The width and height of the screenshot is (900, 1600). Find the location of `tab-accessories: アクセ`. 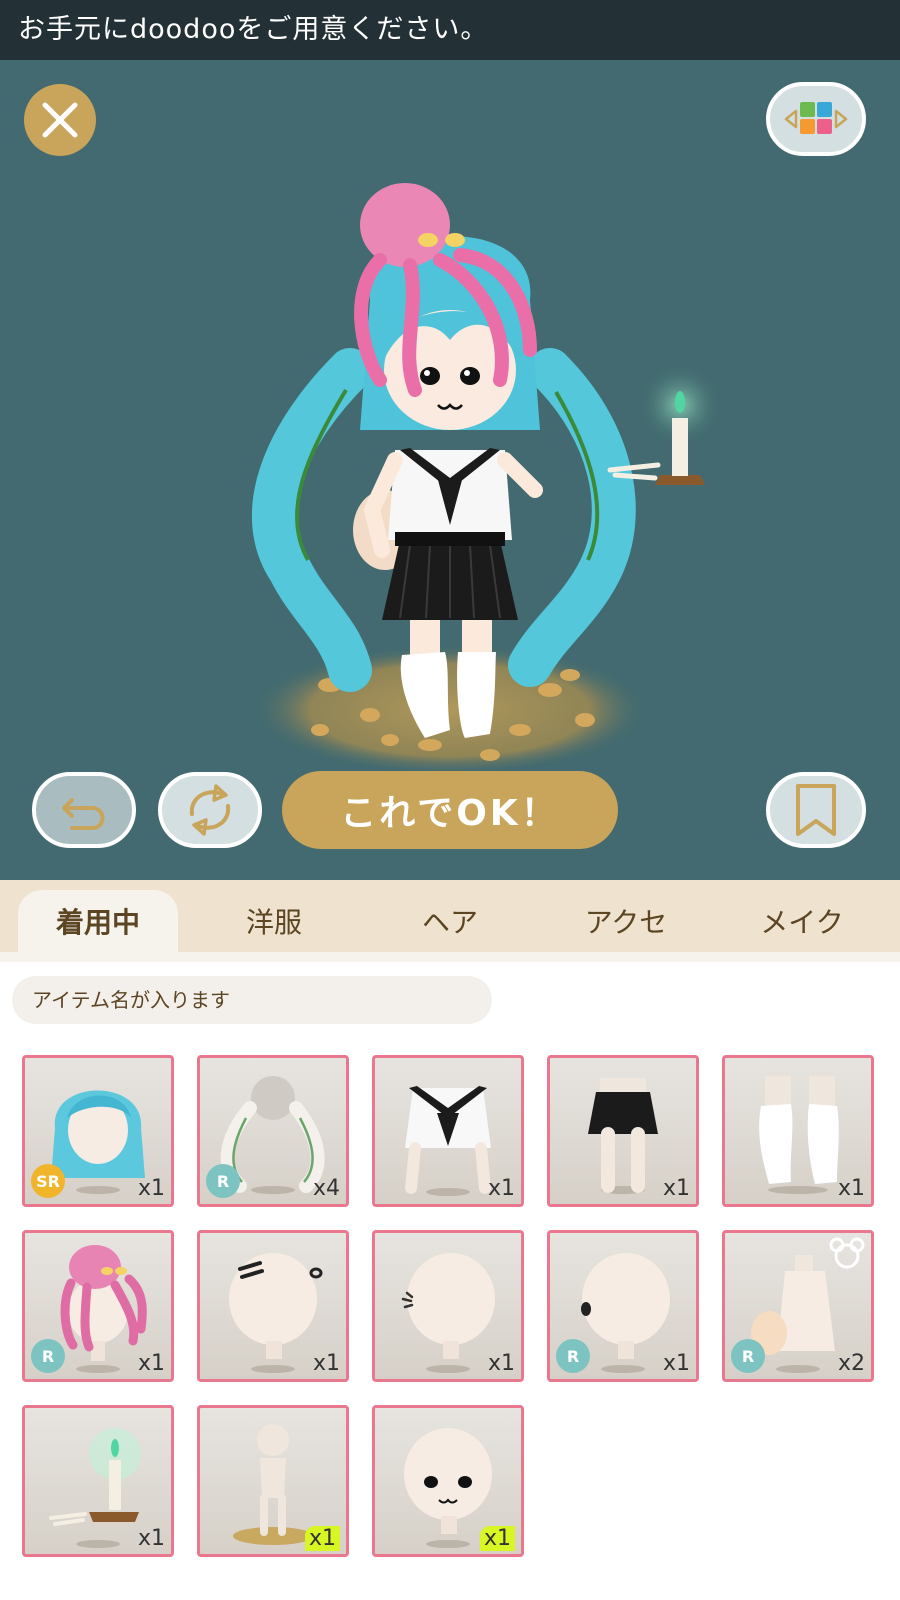

tab-accessories: アクセ is located at coordinates (626, 921).